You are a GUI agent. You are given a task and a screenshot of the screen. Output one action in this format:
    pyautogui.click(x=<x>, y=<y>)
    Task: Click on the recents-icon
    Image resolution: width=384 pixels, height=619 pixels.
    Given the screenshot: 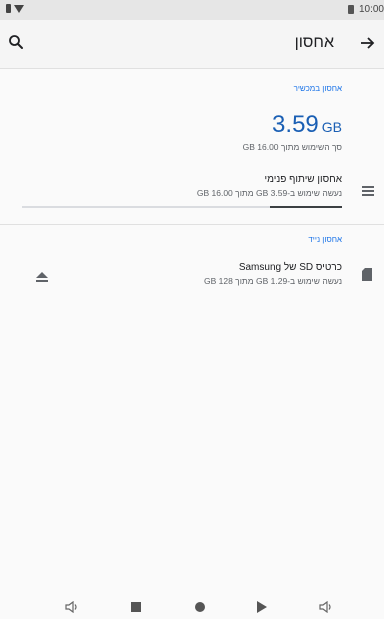 What is the action you would take?
    pyautogui.click(x=136, y=607)
    